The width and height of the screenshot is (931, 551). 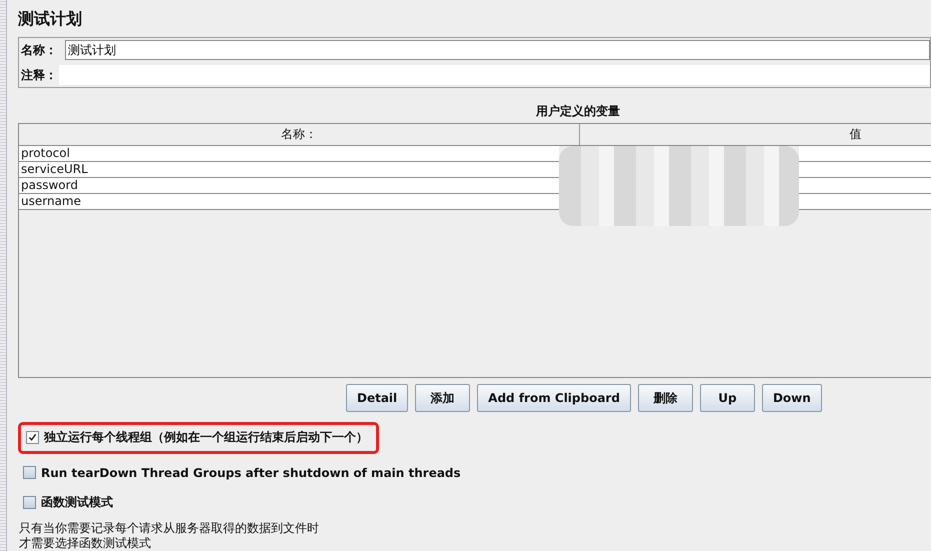 I want to click on table-button: Up, so click(x=727, y=398).